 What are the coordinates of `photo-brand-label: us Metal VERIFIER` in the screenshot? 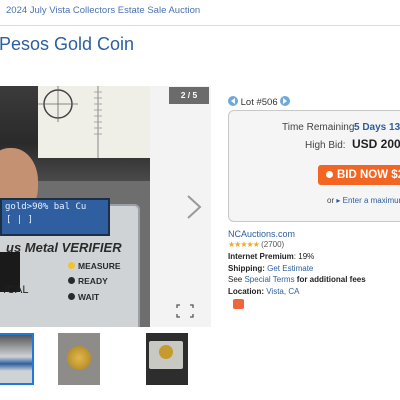 It's located at (64, 247).